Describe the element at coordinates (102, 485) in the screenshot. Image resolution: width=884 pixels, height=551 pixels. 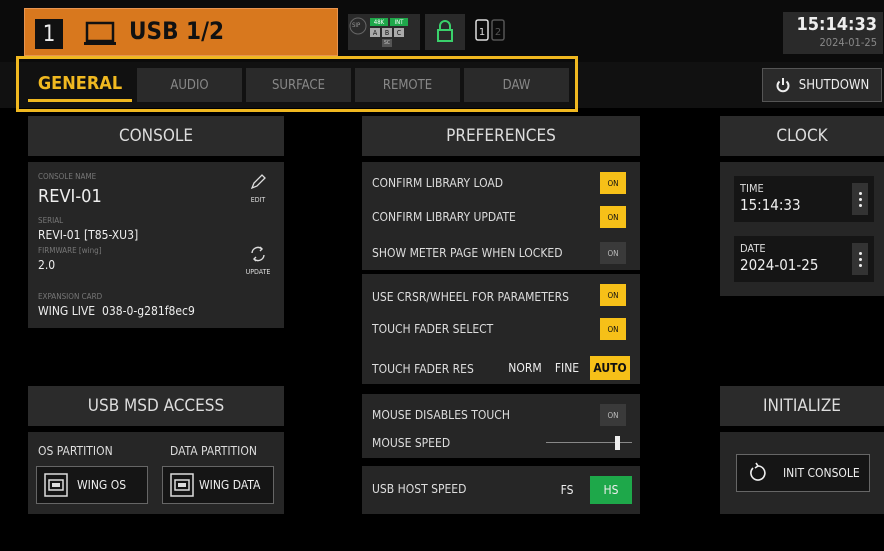
I see `wing-os-label: WING OS` at that location.